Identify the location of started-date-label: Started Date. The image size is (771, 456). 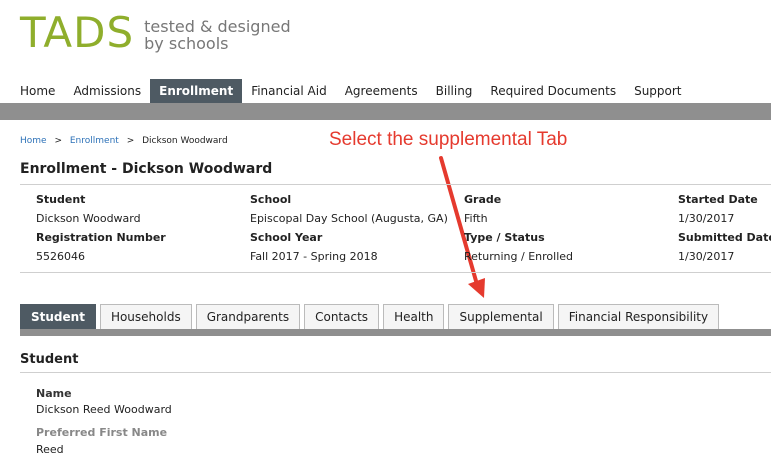
(718, 199).